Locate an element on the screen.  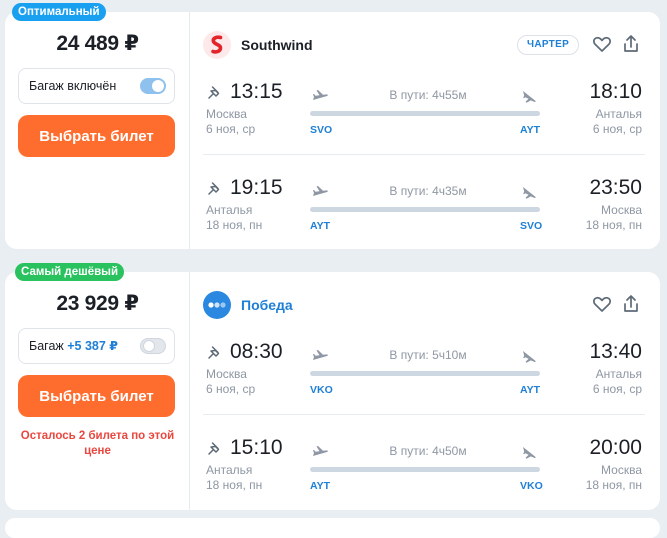
ticket-price: 23 929 ₽ is located at coordinates (97, 303).